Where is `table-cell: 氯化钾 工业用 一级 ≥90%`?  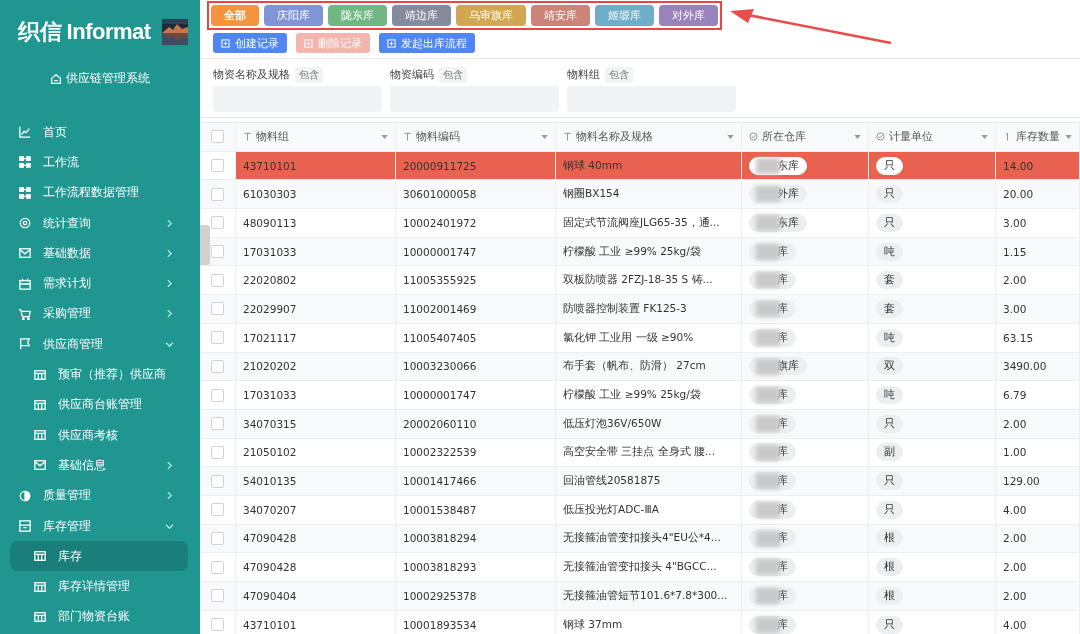
table-cell: 氯化钾 工业用 一级 ≥90% is located at coordinates (649, 337).